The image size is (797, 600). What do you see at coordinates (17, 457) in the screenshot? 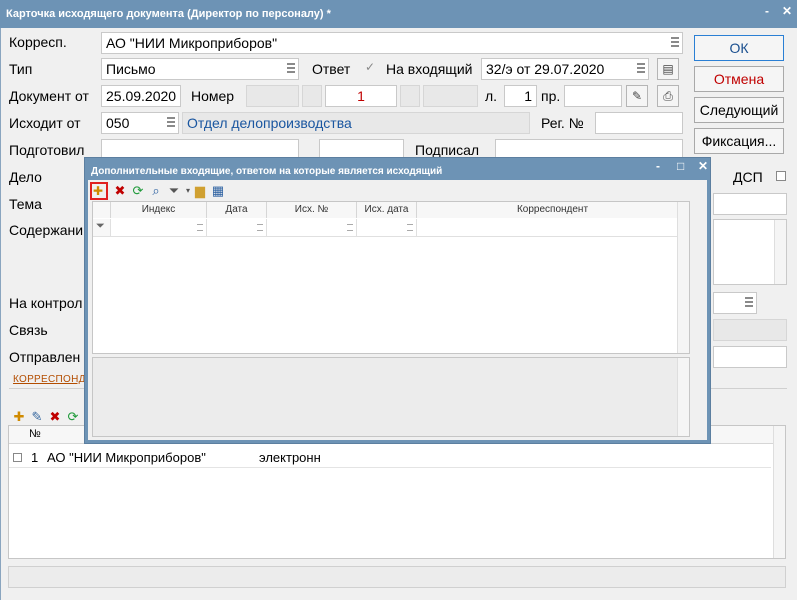
I see `row-checkbox` at bounding box center [17, 457].